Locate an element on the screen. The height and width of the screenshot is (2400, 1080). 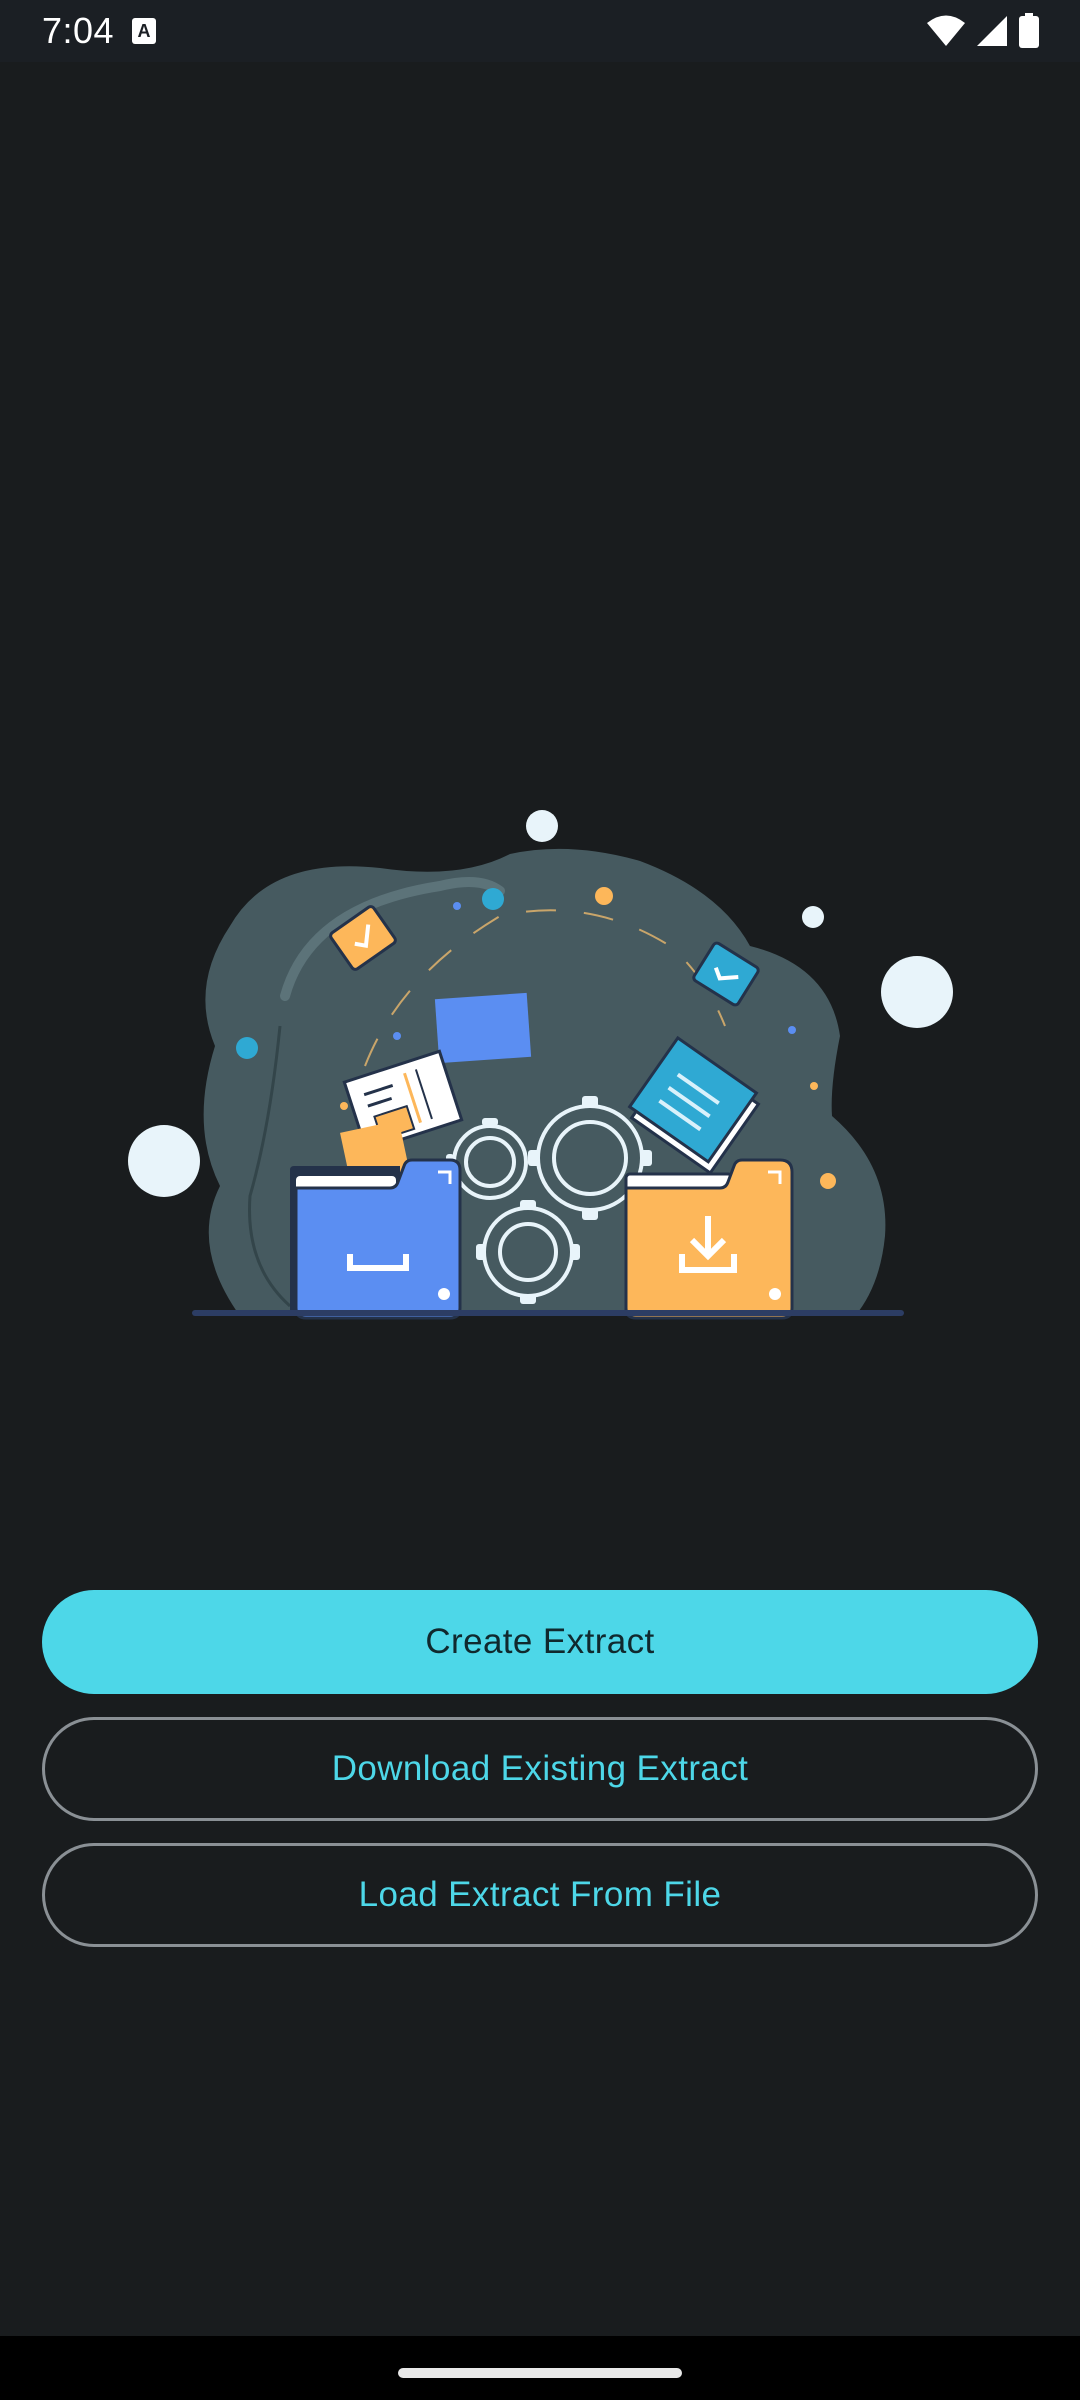
status-bar: 7:04 A is located at coordinates (540, 31).